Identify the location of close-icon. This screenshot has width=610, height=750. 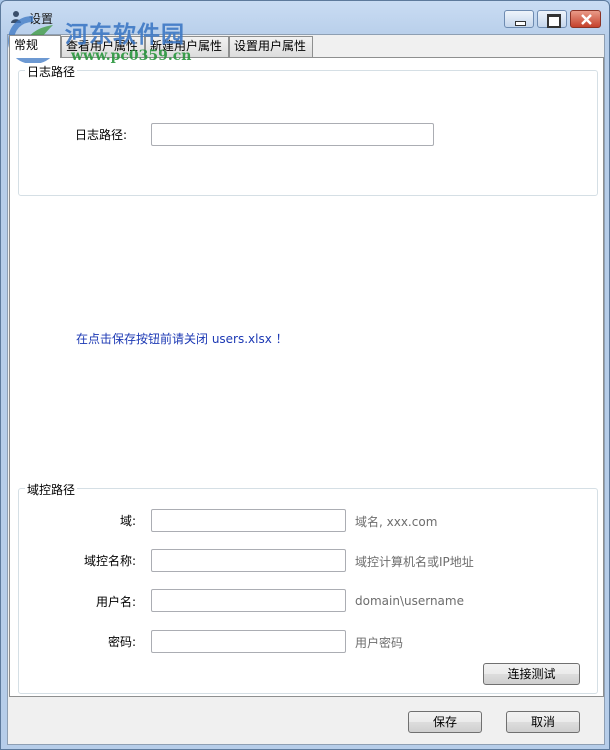
(586, 19).